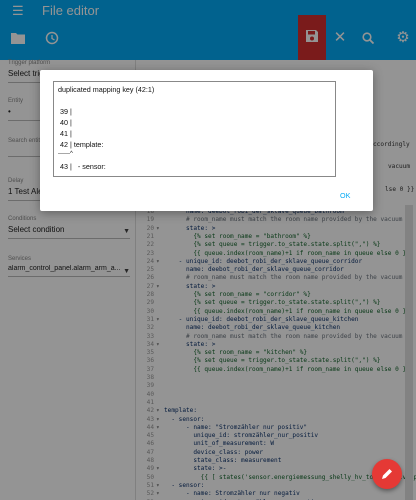 The height and width of the screenshot is (500, 416). Describe the element at coordinates (65, 154) in the screenshot. I see `error-pointer: ------^` at that location.